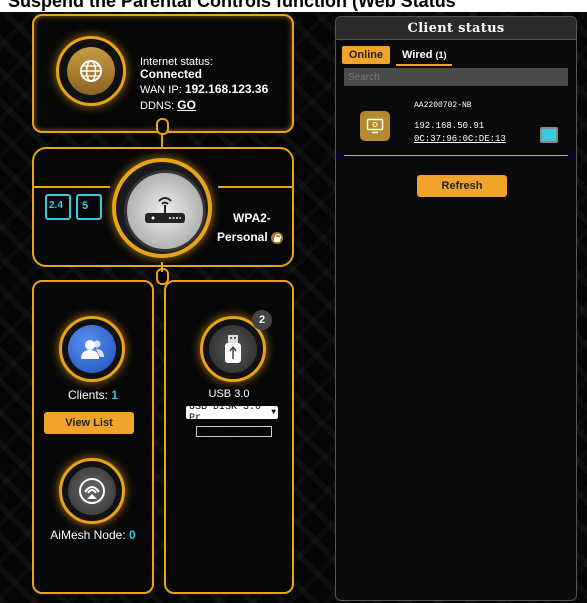 This screenshot has width=587, height=603. What do you see at coordinates (233, 349) in the screenshot?
I see `usb-drive-icon` at bounding box center [233, 349].